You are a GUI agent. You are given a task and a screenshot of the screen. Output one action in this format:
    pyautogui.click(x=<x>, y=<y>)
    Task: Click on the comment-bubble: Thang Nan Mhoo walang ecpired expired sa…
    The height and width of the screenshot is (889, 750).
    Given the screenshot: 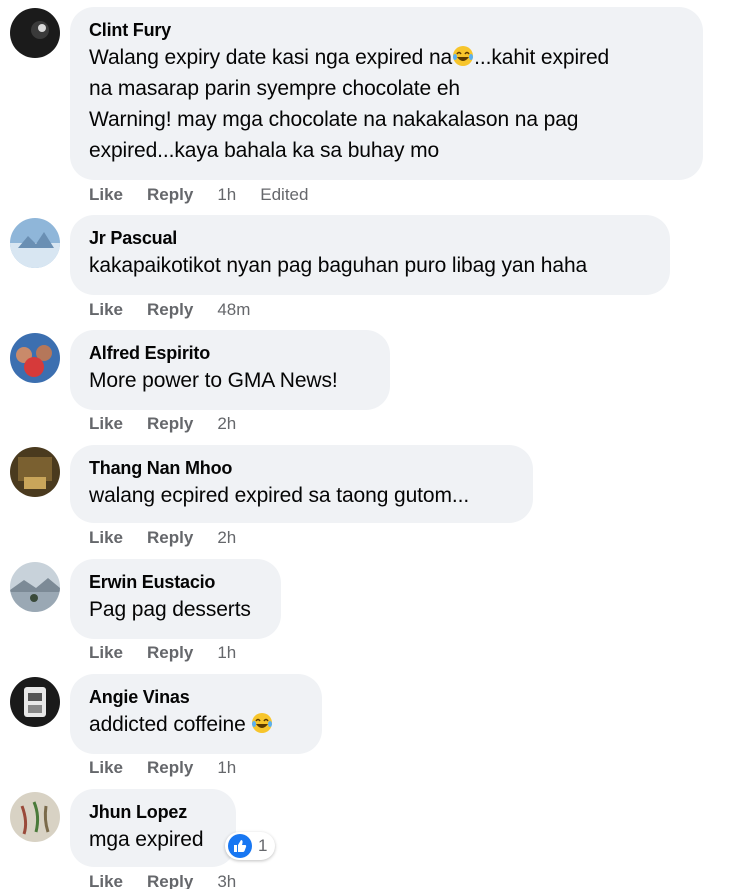 What is the action you would take?
    pyautogui.click(x=301, y=484)
    